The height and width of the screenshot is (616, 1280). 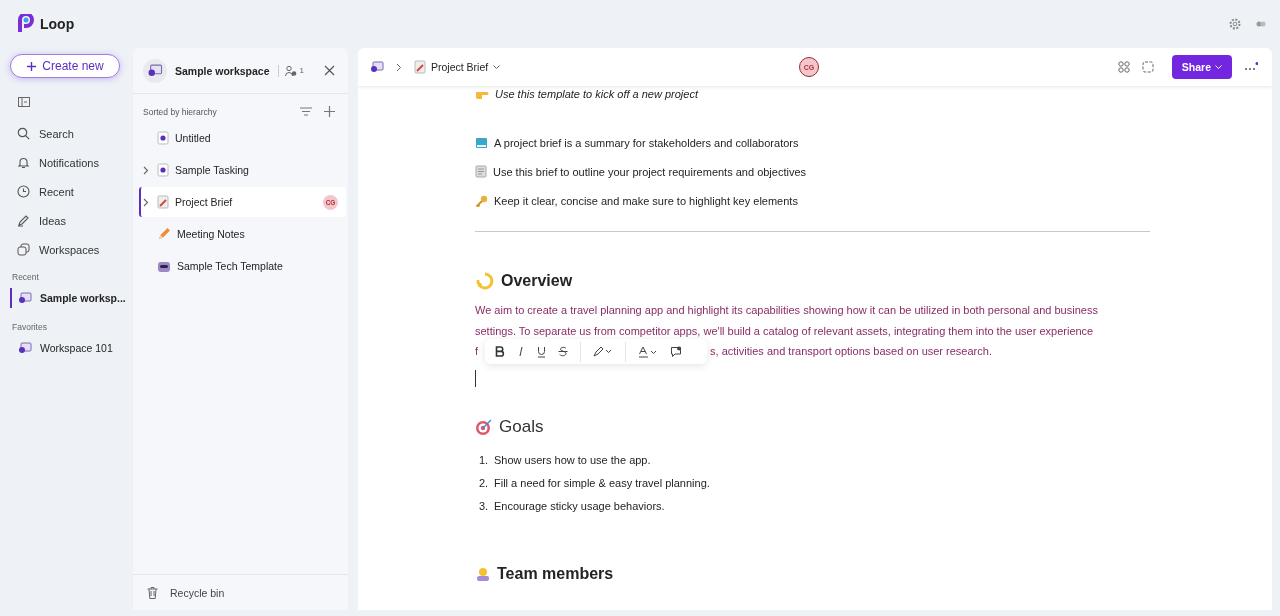 What do you see at coordinates (521, 426) in the screenshot?
I see `section-heading: Goals` at bounding box center [521, 426].